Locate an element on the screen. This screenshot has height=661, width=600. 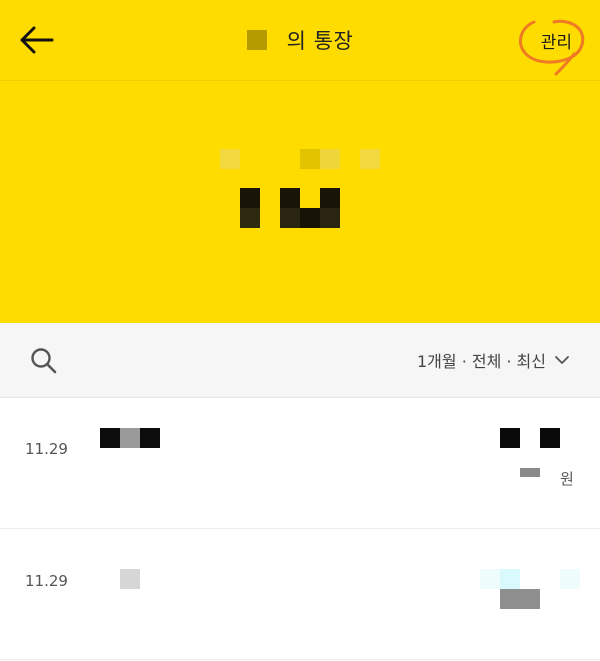
balance-unit: 원 is located at coordinates (567, 479).